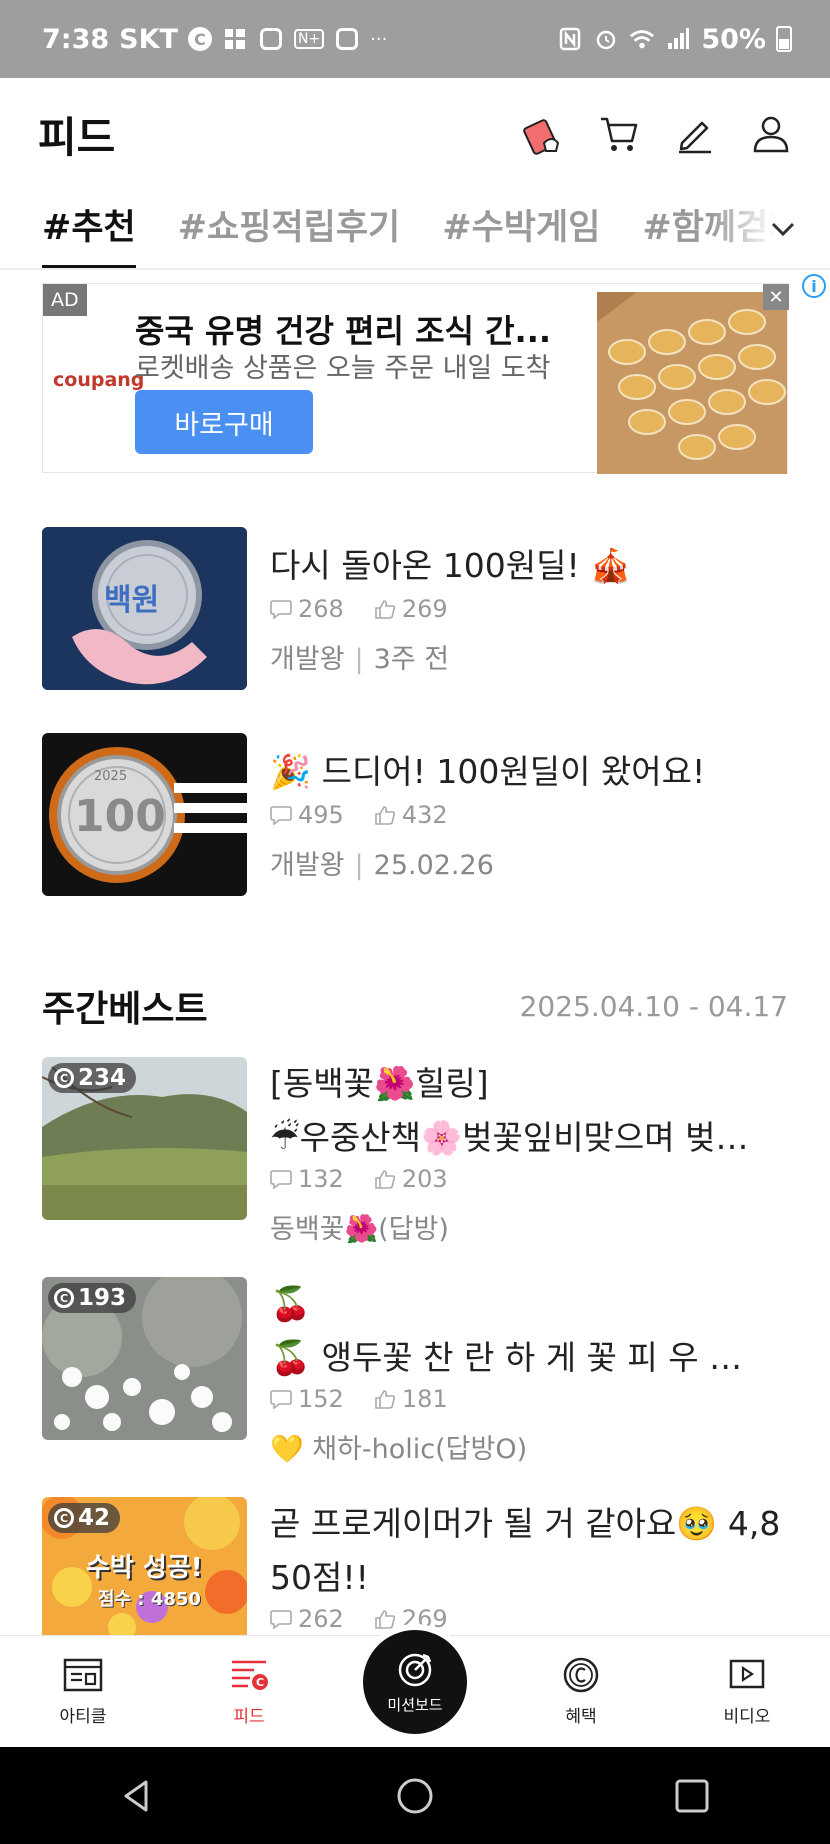  What do you see at coordinates (379, 39) in the screenshot?
I see `more-notifications-icon: ···` at bounding box center [379, 39].